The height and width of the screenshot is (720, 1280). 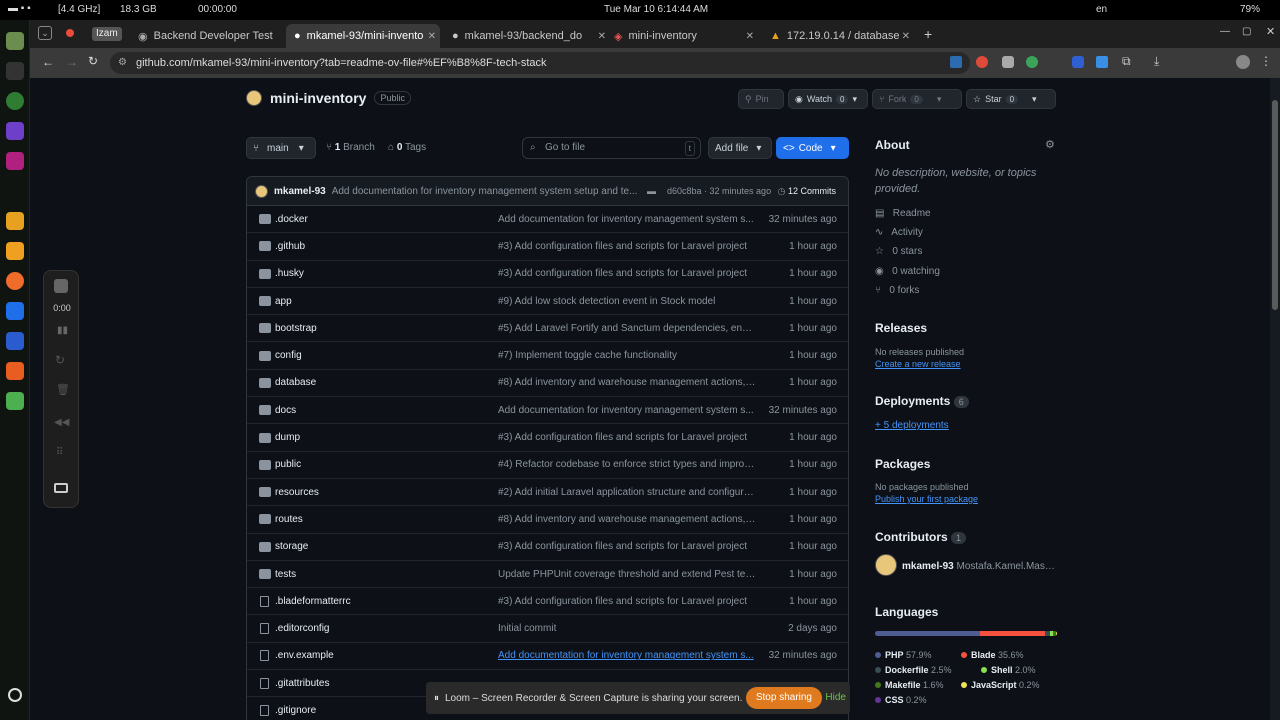 What do you see at coordinates (1275, 205) in the screenshot?
I see `scrollbar-thumb` at bounding box center [1275, 205].